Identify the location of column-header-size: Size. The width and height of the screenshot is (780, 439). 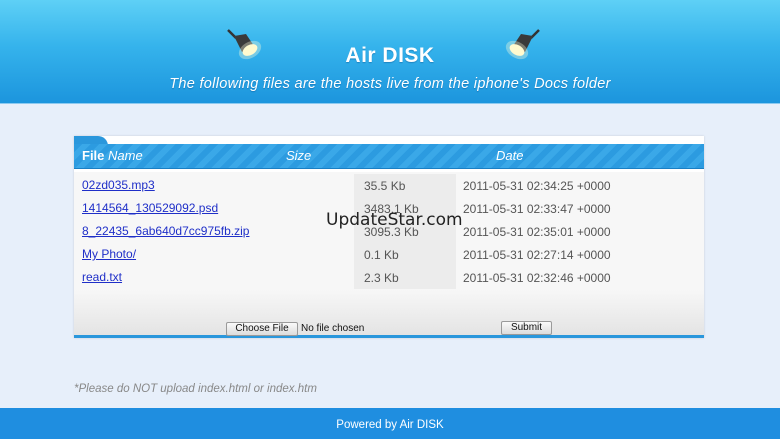
(299, 155).